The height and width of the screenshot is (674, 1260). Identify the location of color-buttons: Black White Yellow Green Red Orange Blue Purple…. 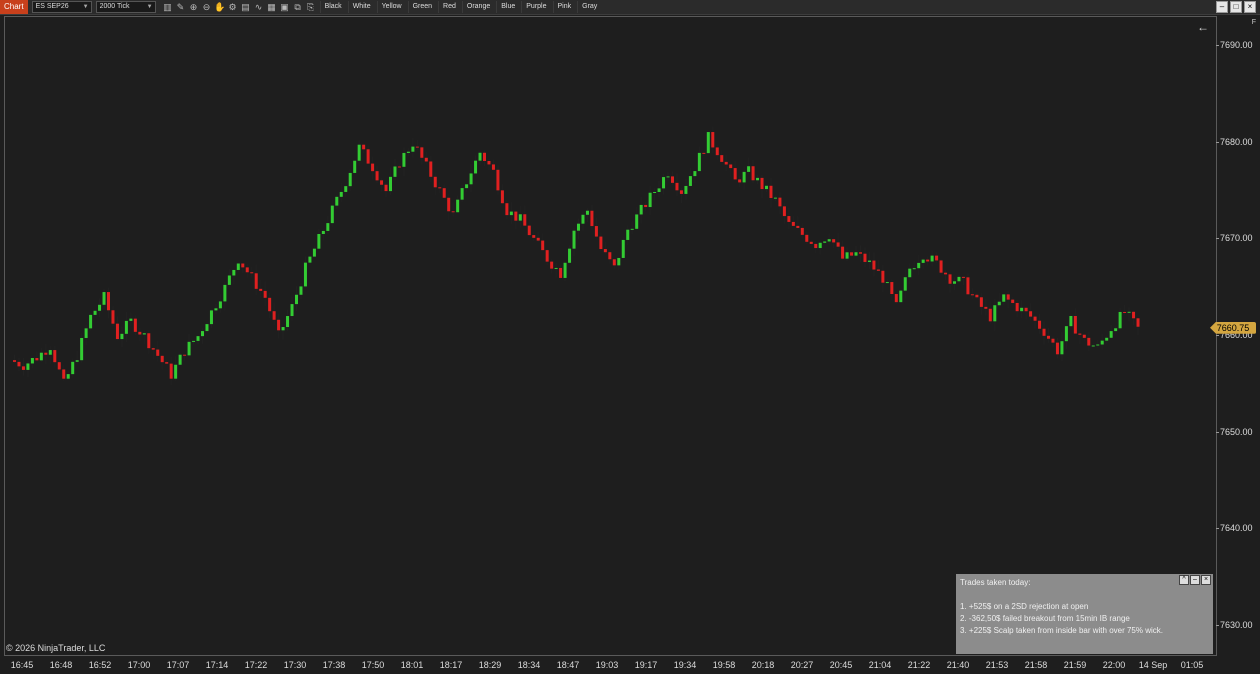
(460, 7).